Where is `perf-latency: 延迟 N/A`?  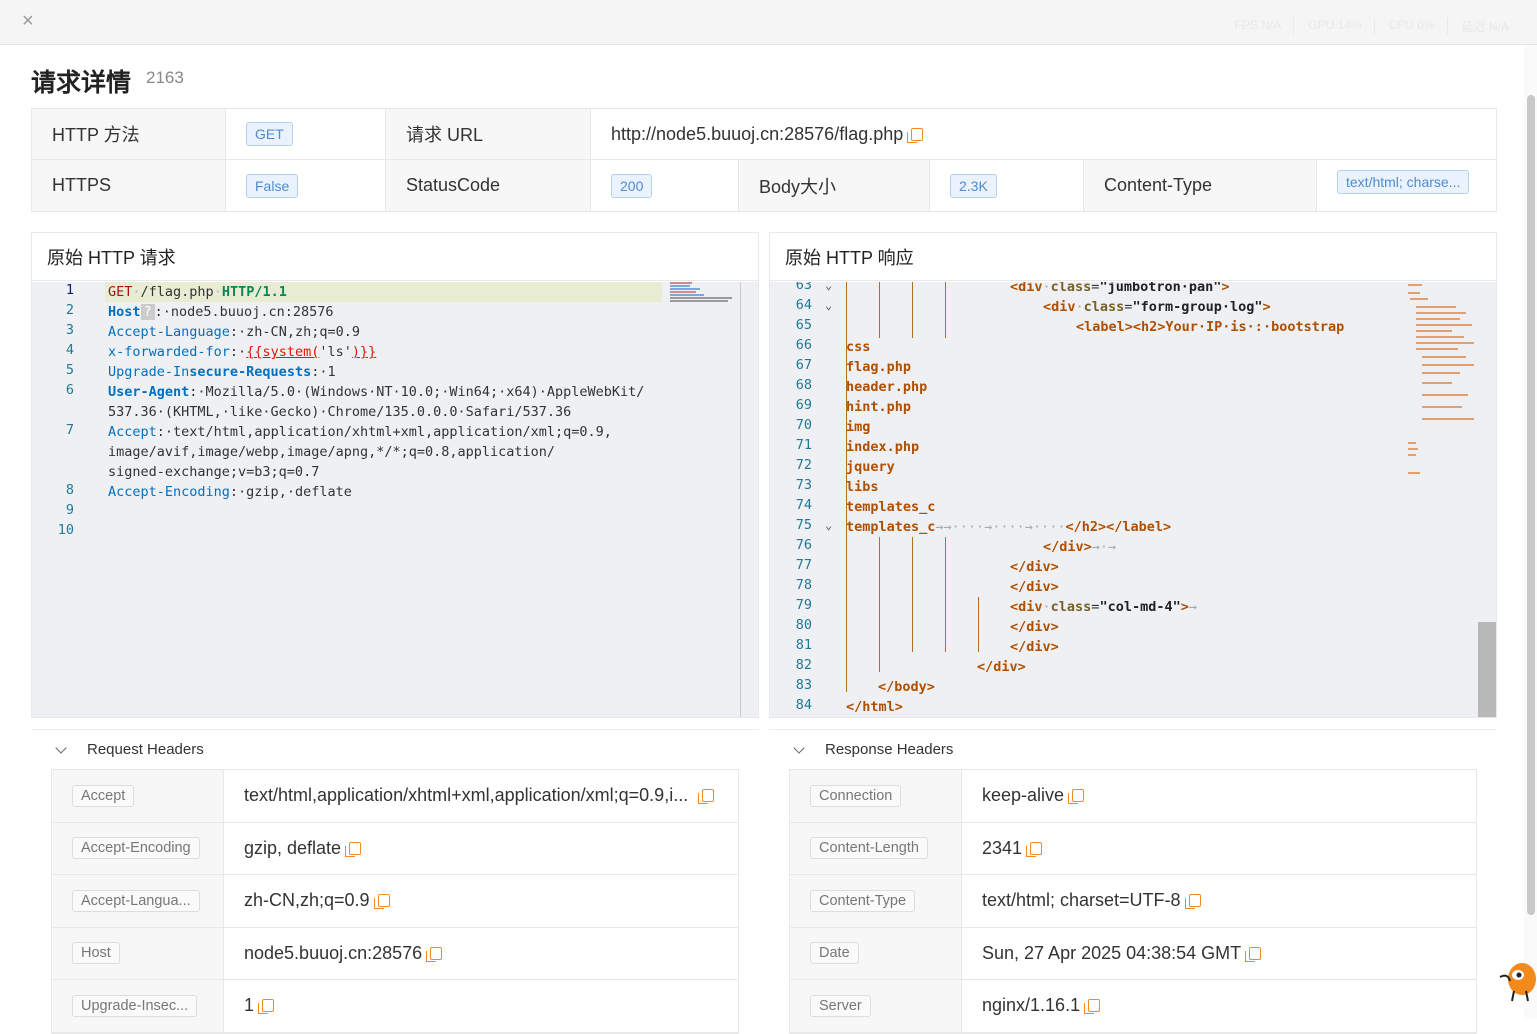
perf-latency: 延迟 N/A is located at coordinates (1485, 27).